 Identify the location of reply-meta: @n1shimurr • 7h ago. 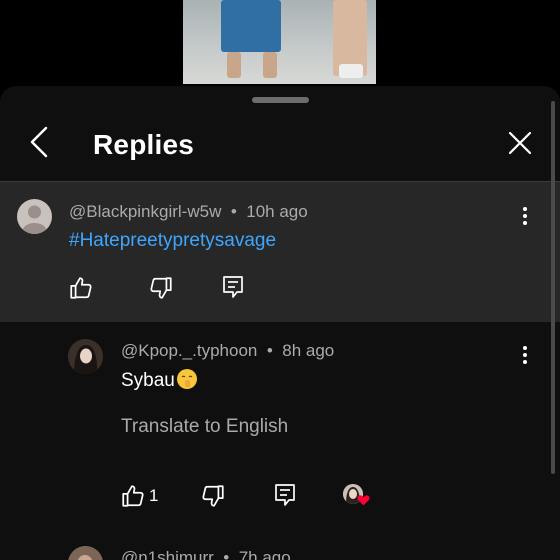
(206, 554).